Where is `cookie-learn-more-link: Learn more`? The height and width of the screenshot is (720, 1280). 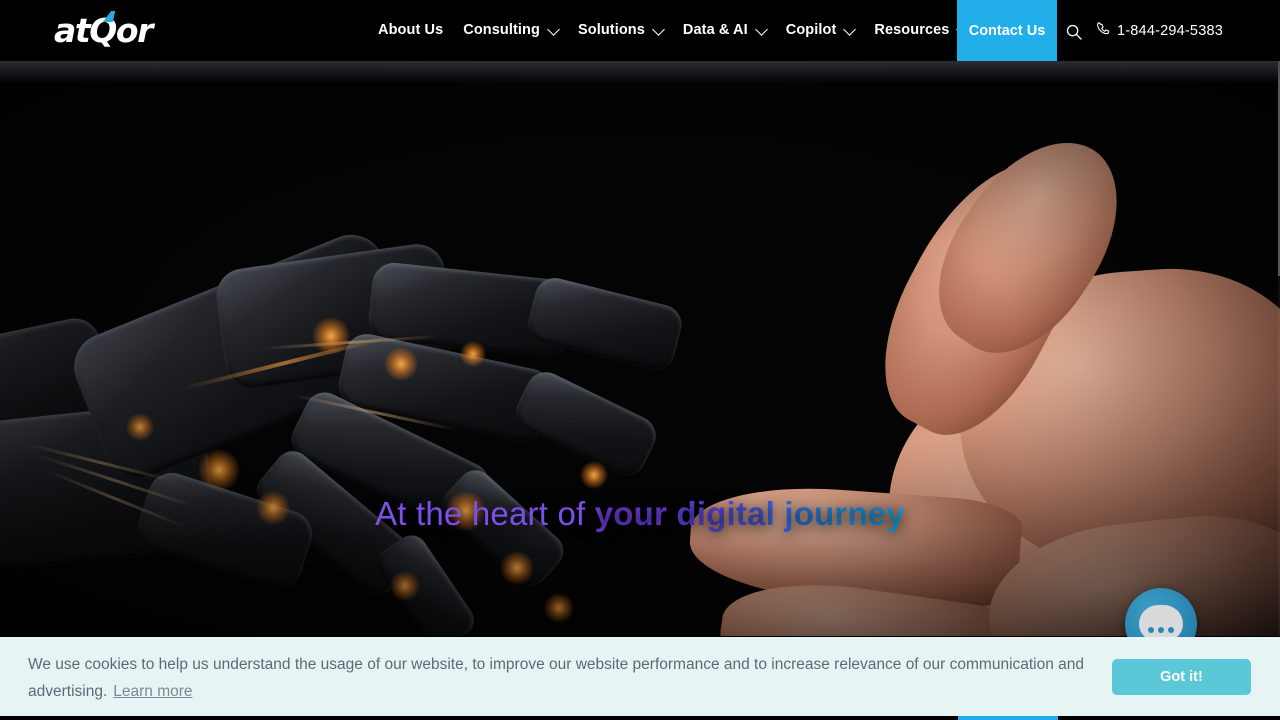 cookie-learn-more-link: Learn more is located at coordinates (152, 691).